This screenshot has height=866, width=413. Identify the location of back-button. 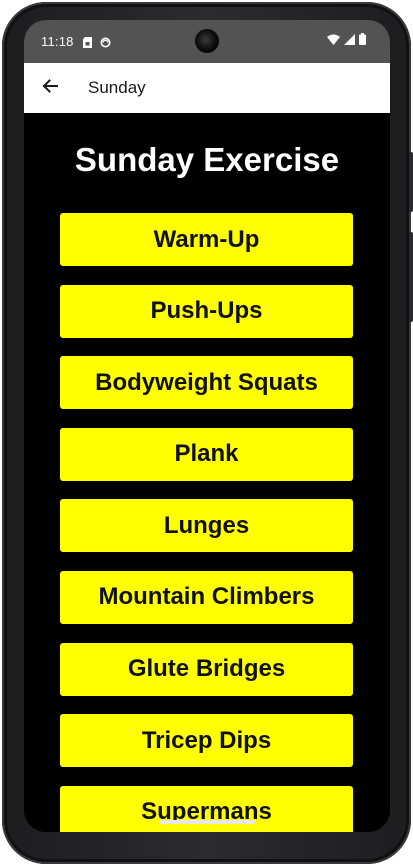
(50, 88).